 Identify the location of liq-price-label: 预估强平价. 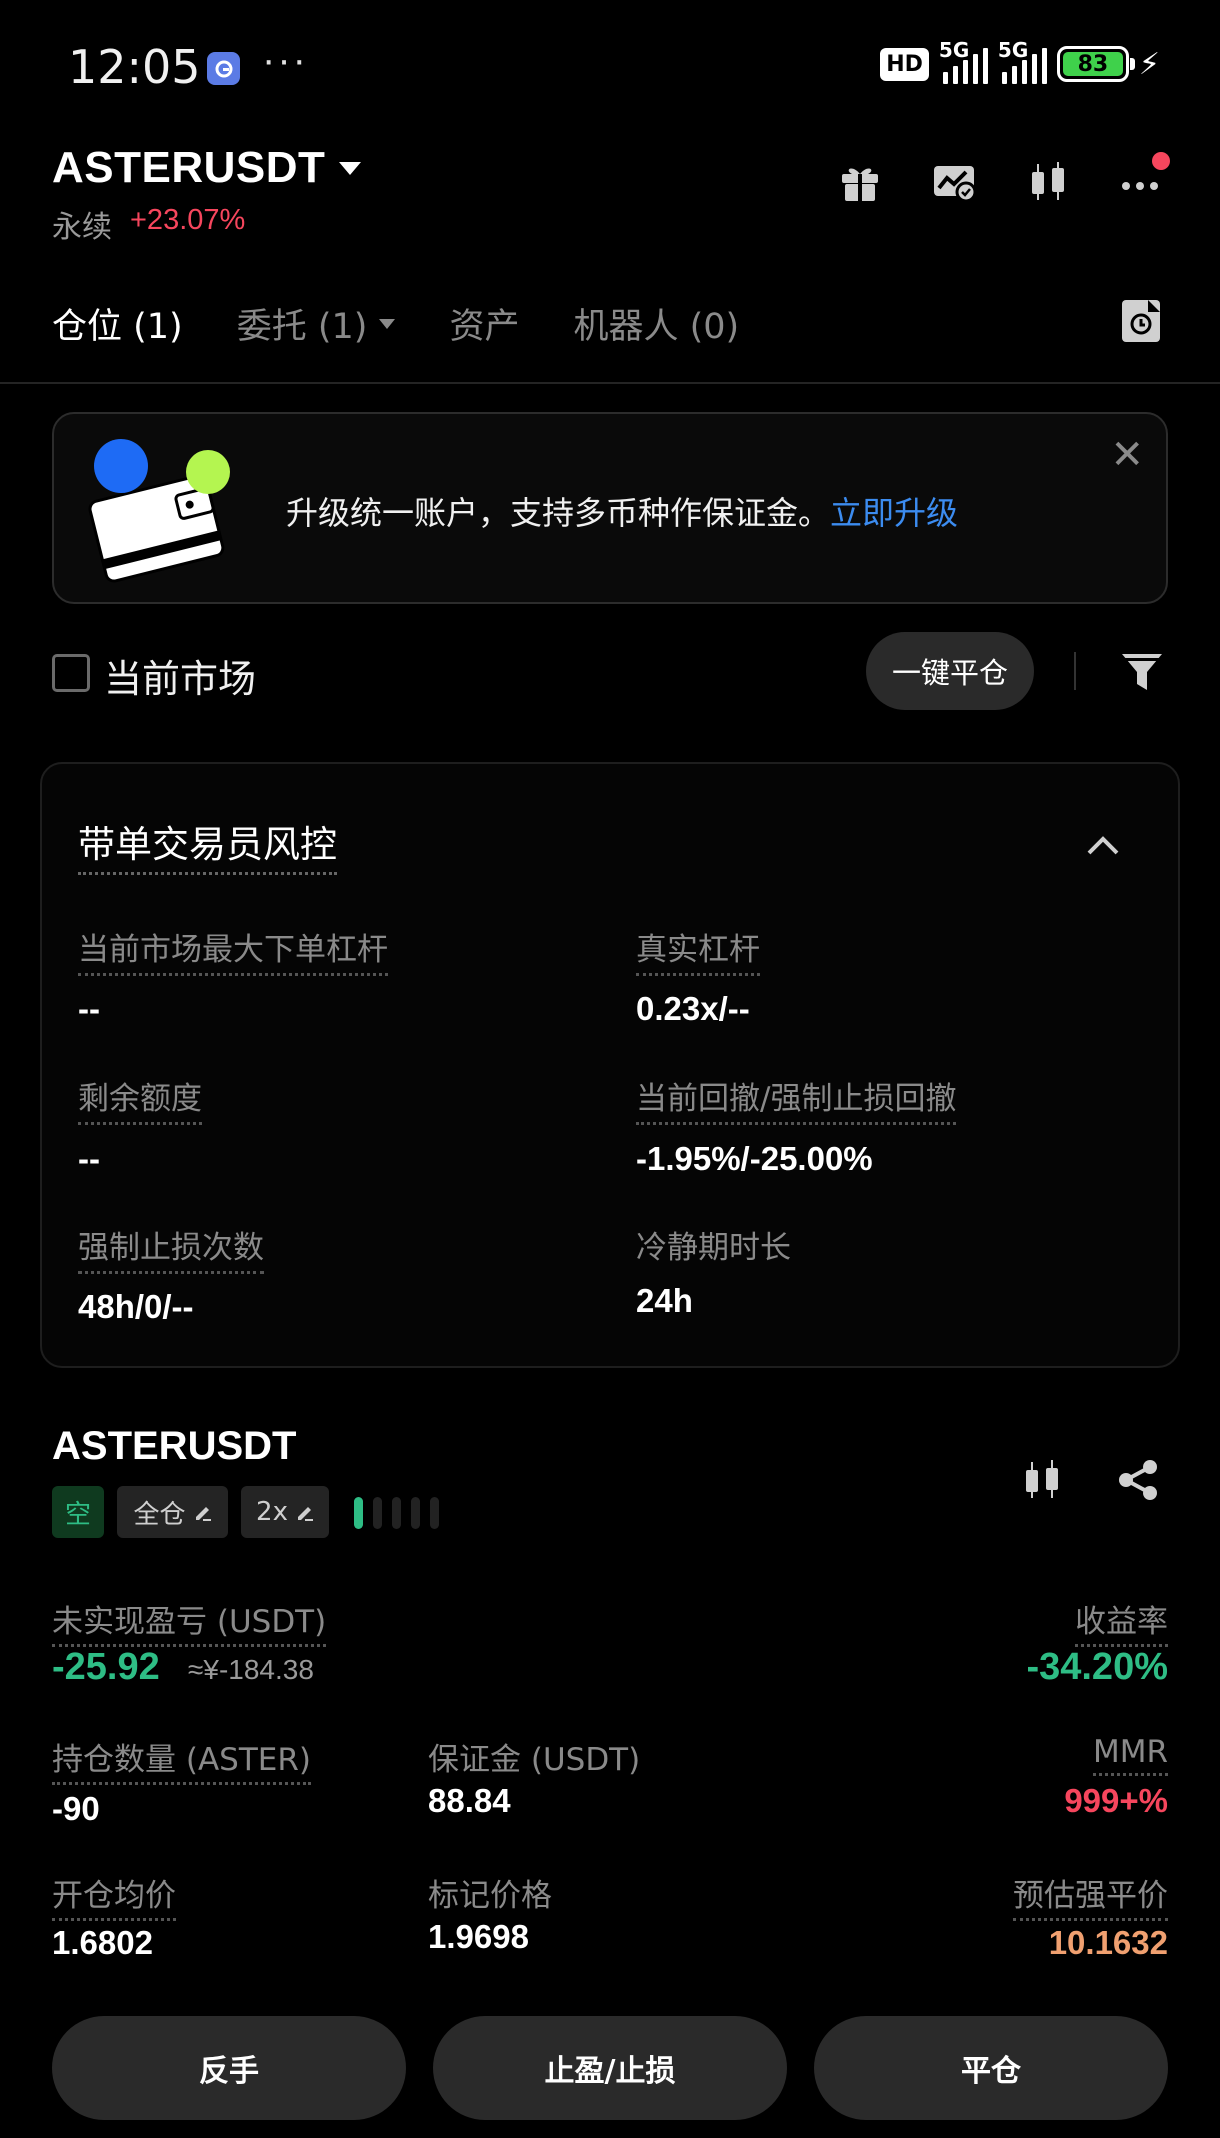
(1090, 1895).